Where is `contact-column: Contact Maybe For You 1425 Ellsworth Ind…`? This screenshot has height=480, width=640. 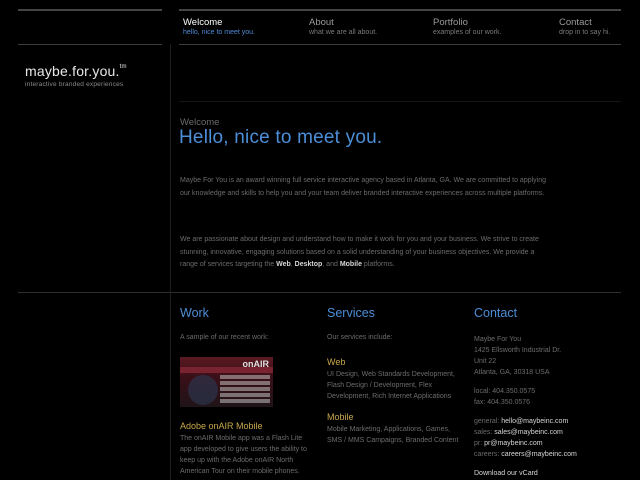 contact-column: Contact Maybe For You 1425 Ellsworth Ind… is located at coordinates (544, 392).